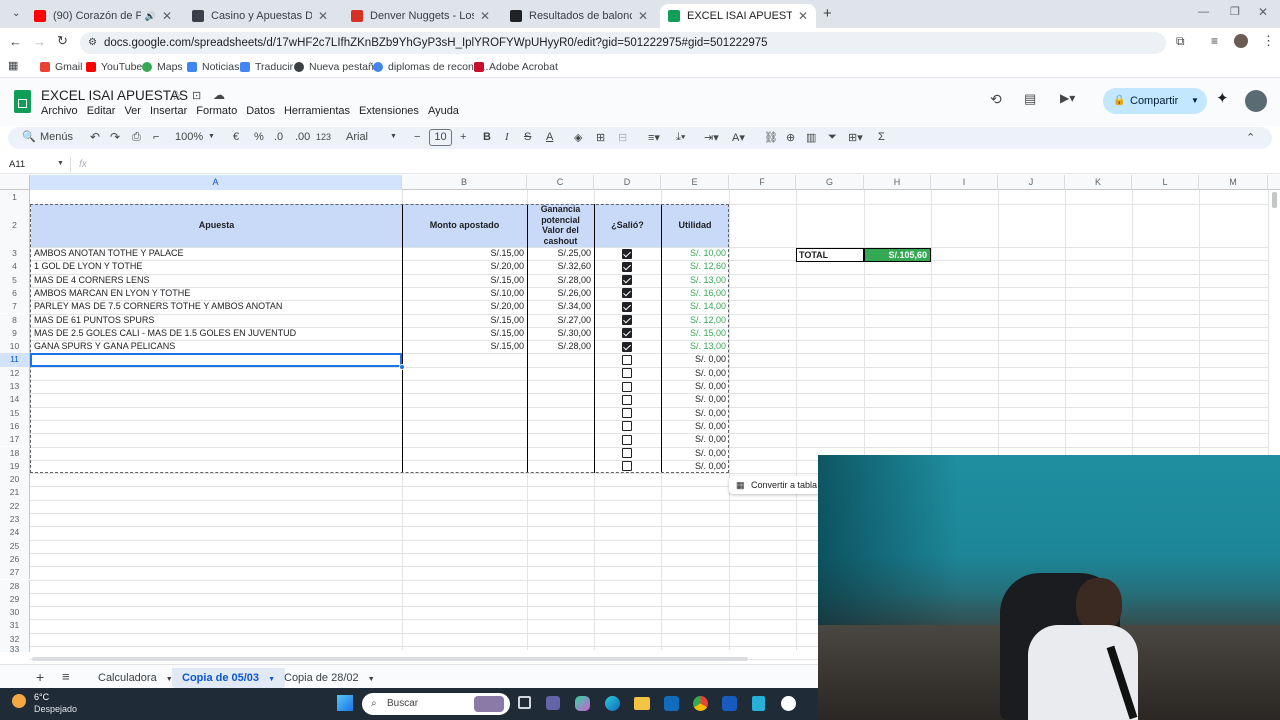 This screenshot has height=720, width=1280. Describe the element at coordinates (695, 182) in the screenshot. I see `column-header-e: E` at that location.